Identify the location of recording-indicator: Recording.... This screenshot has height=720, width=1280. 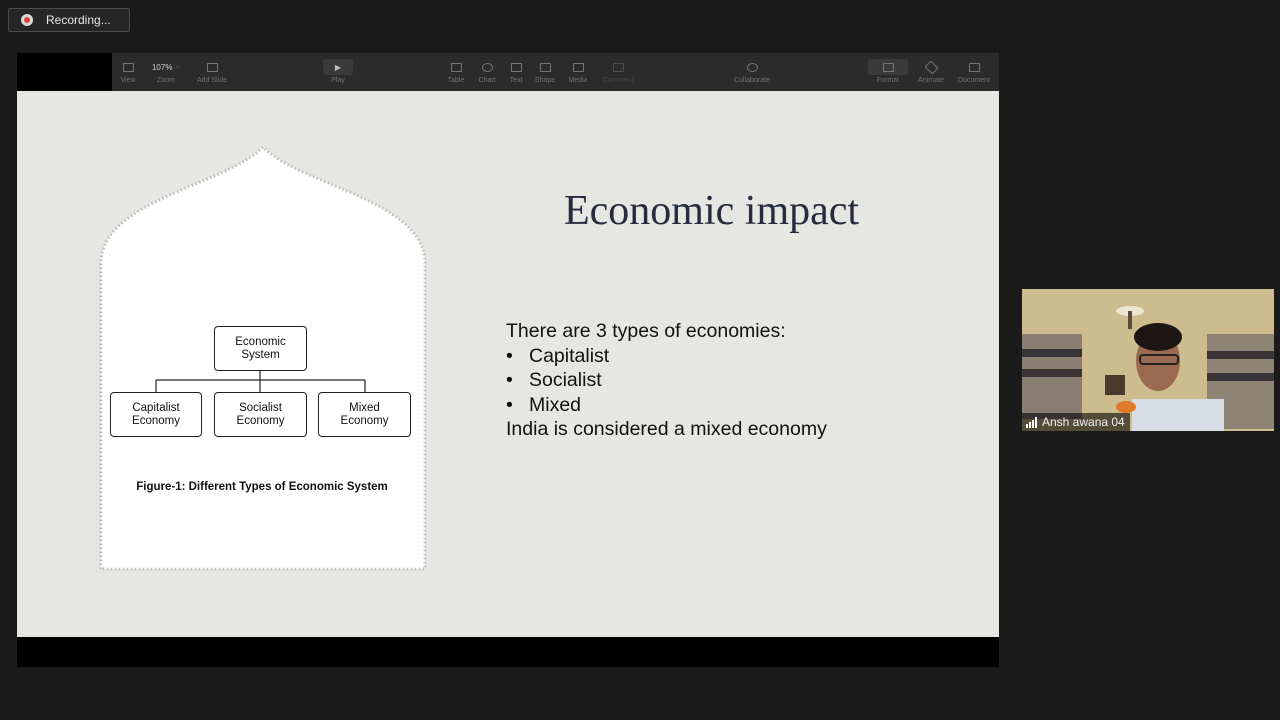
(69, 20).